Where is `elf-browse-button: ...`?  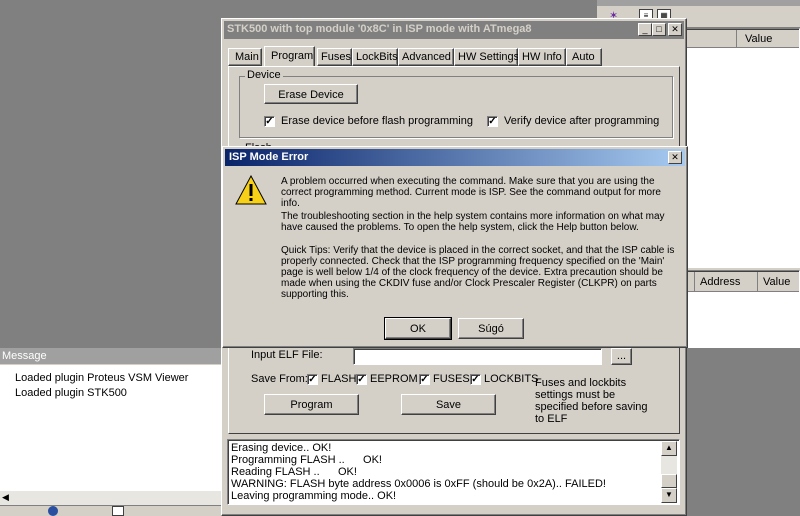 elf-browse-button: ... is located at coordinates (621, 356).